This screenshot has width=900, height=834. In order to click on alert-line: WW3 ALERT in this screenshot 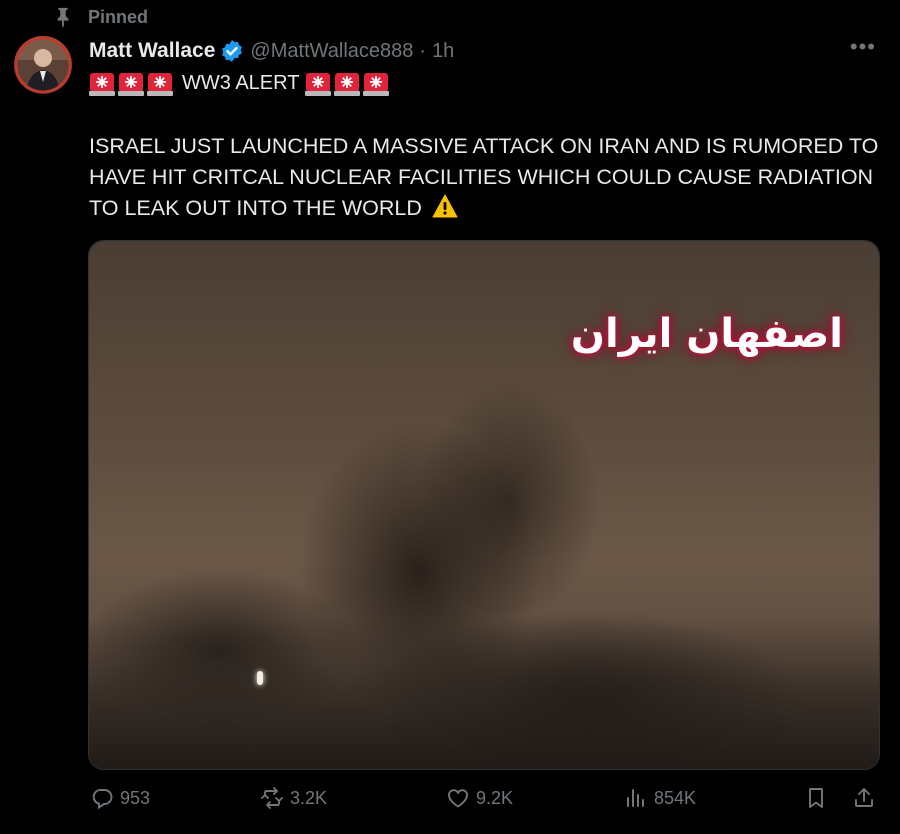, I will do `click(240, 83)`.